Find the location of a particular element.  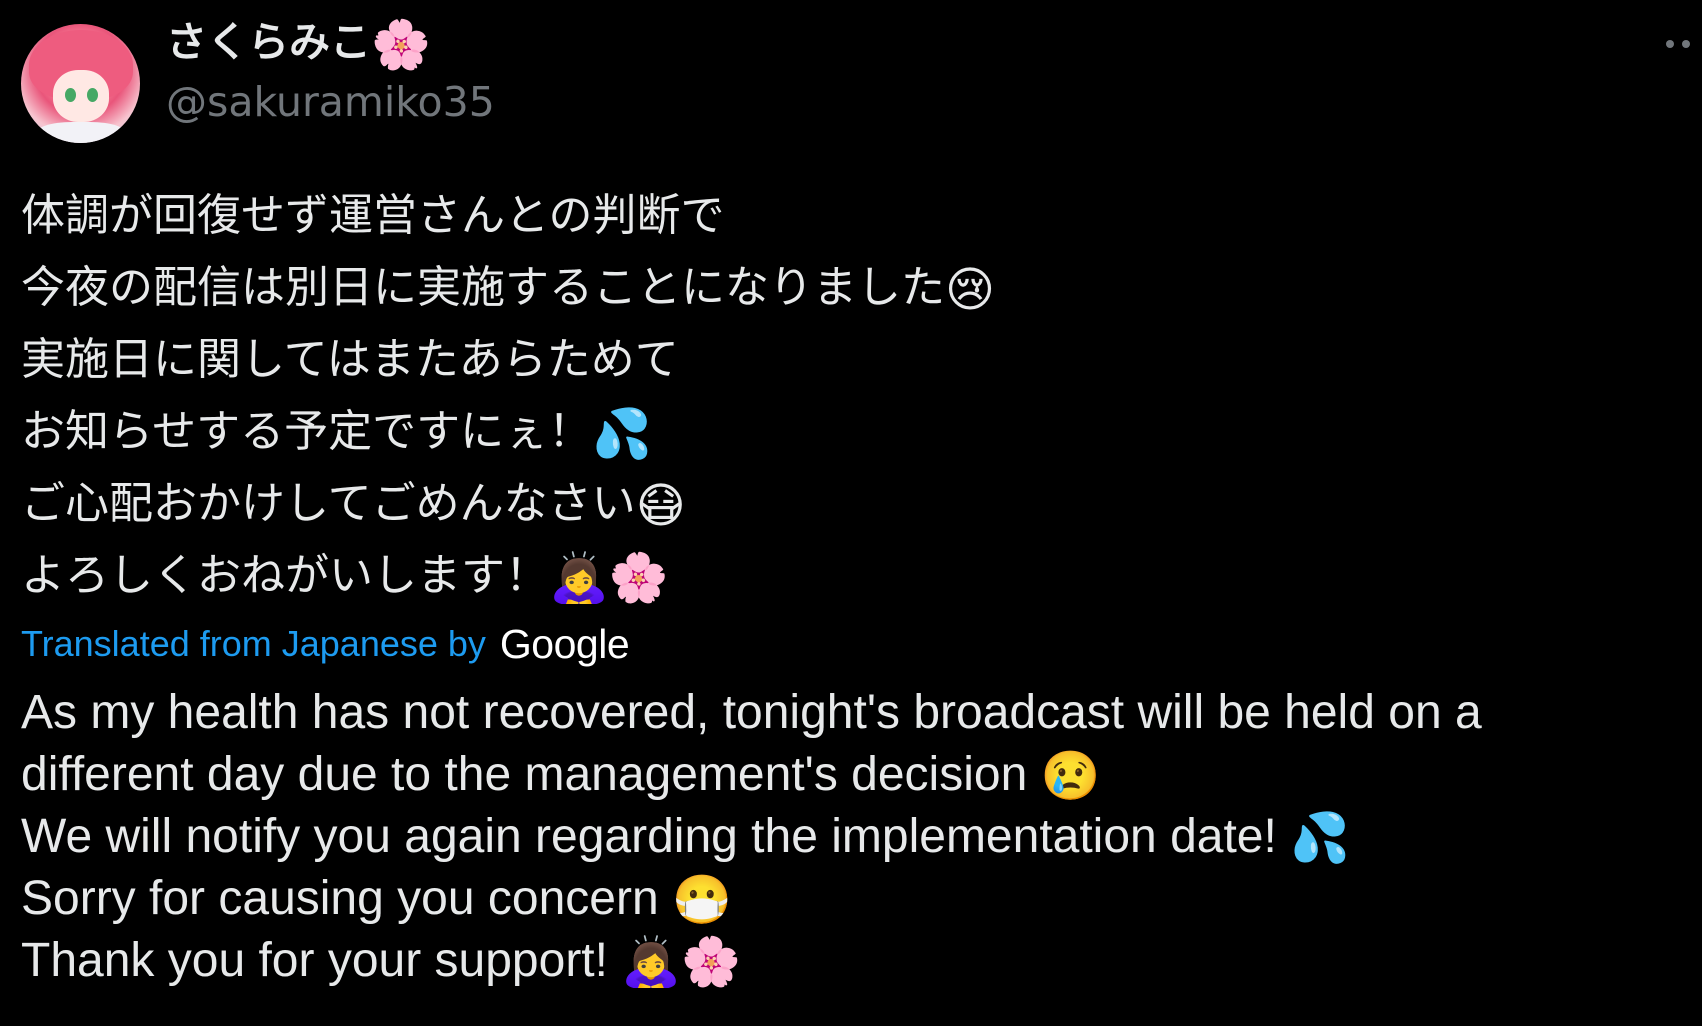

jp-line: よろしくおねがいします！🙇‍♀️🌸 is located at coordinates (851, 576).